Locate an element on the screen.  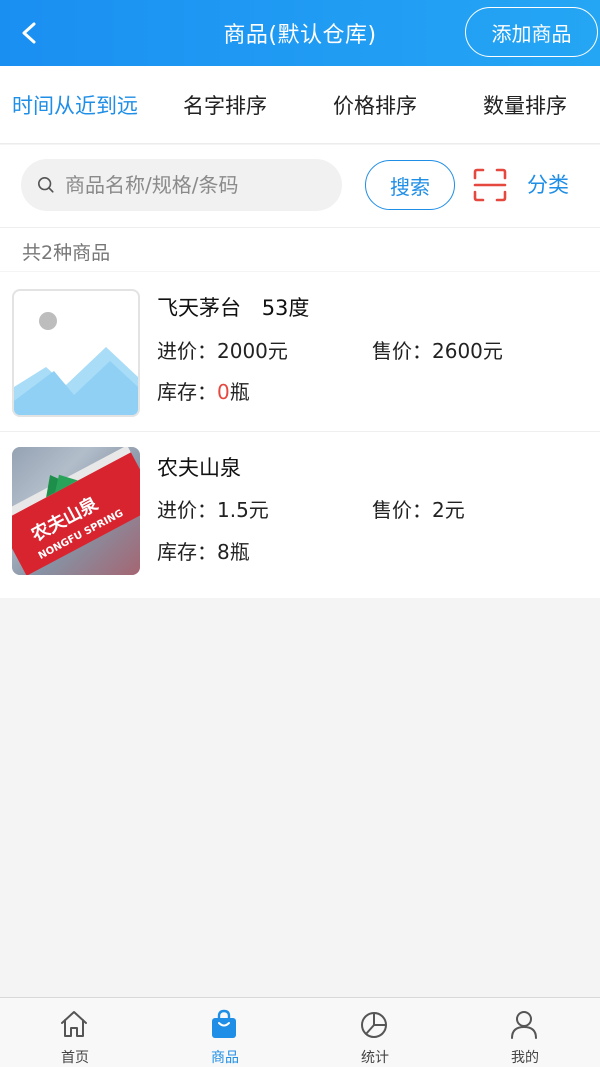
product-count: 共2种商品 is located at coordinates (66, 253).